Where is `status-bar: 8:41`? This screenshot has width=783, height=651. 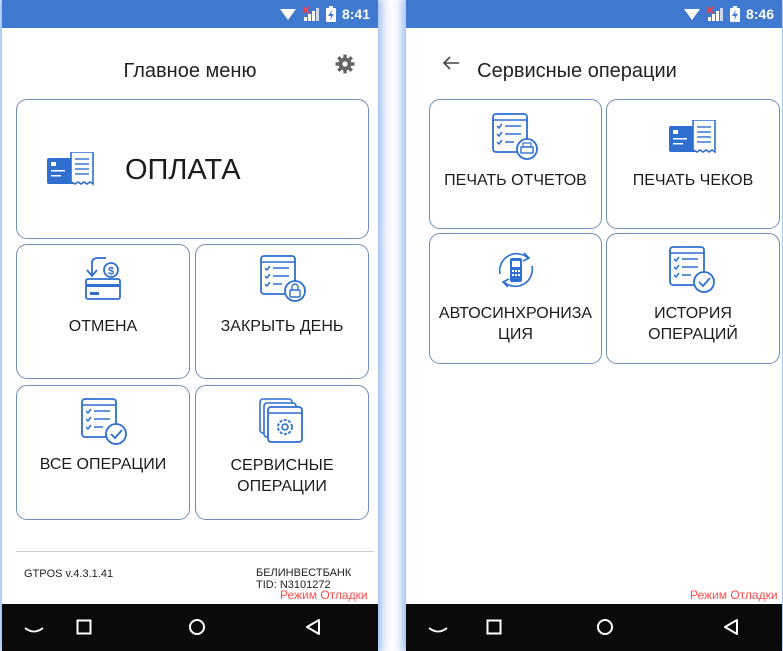 status-bar: 8:41 is located at coordinates (190, 14).